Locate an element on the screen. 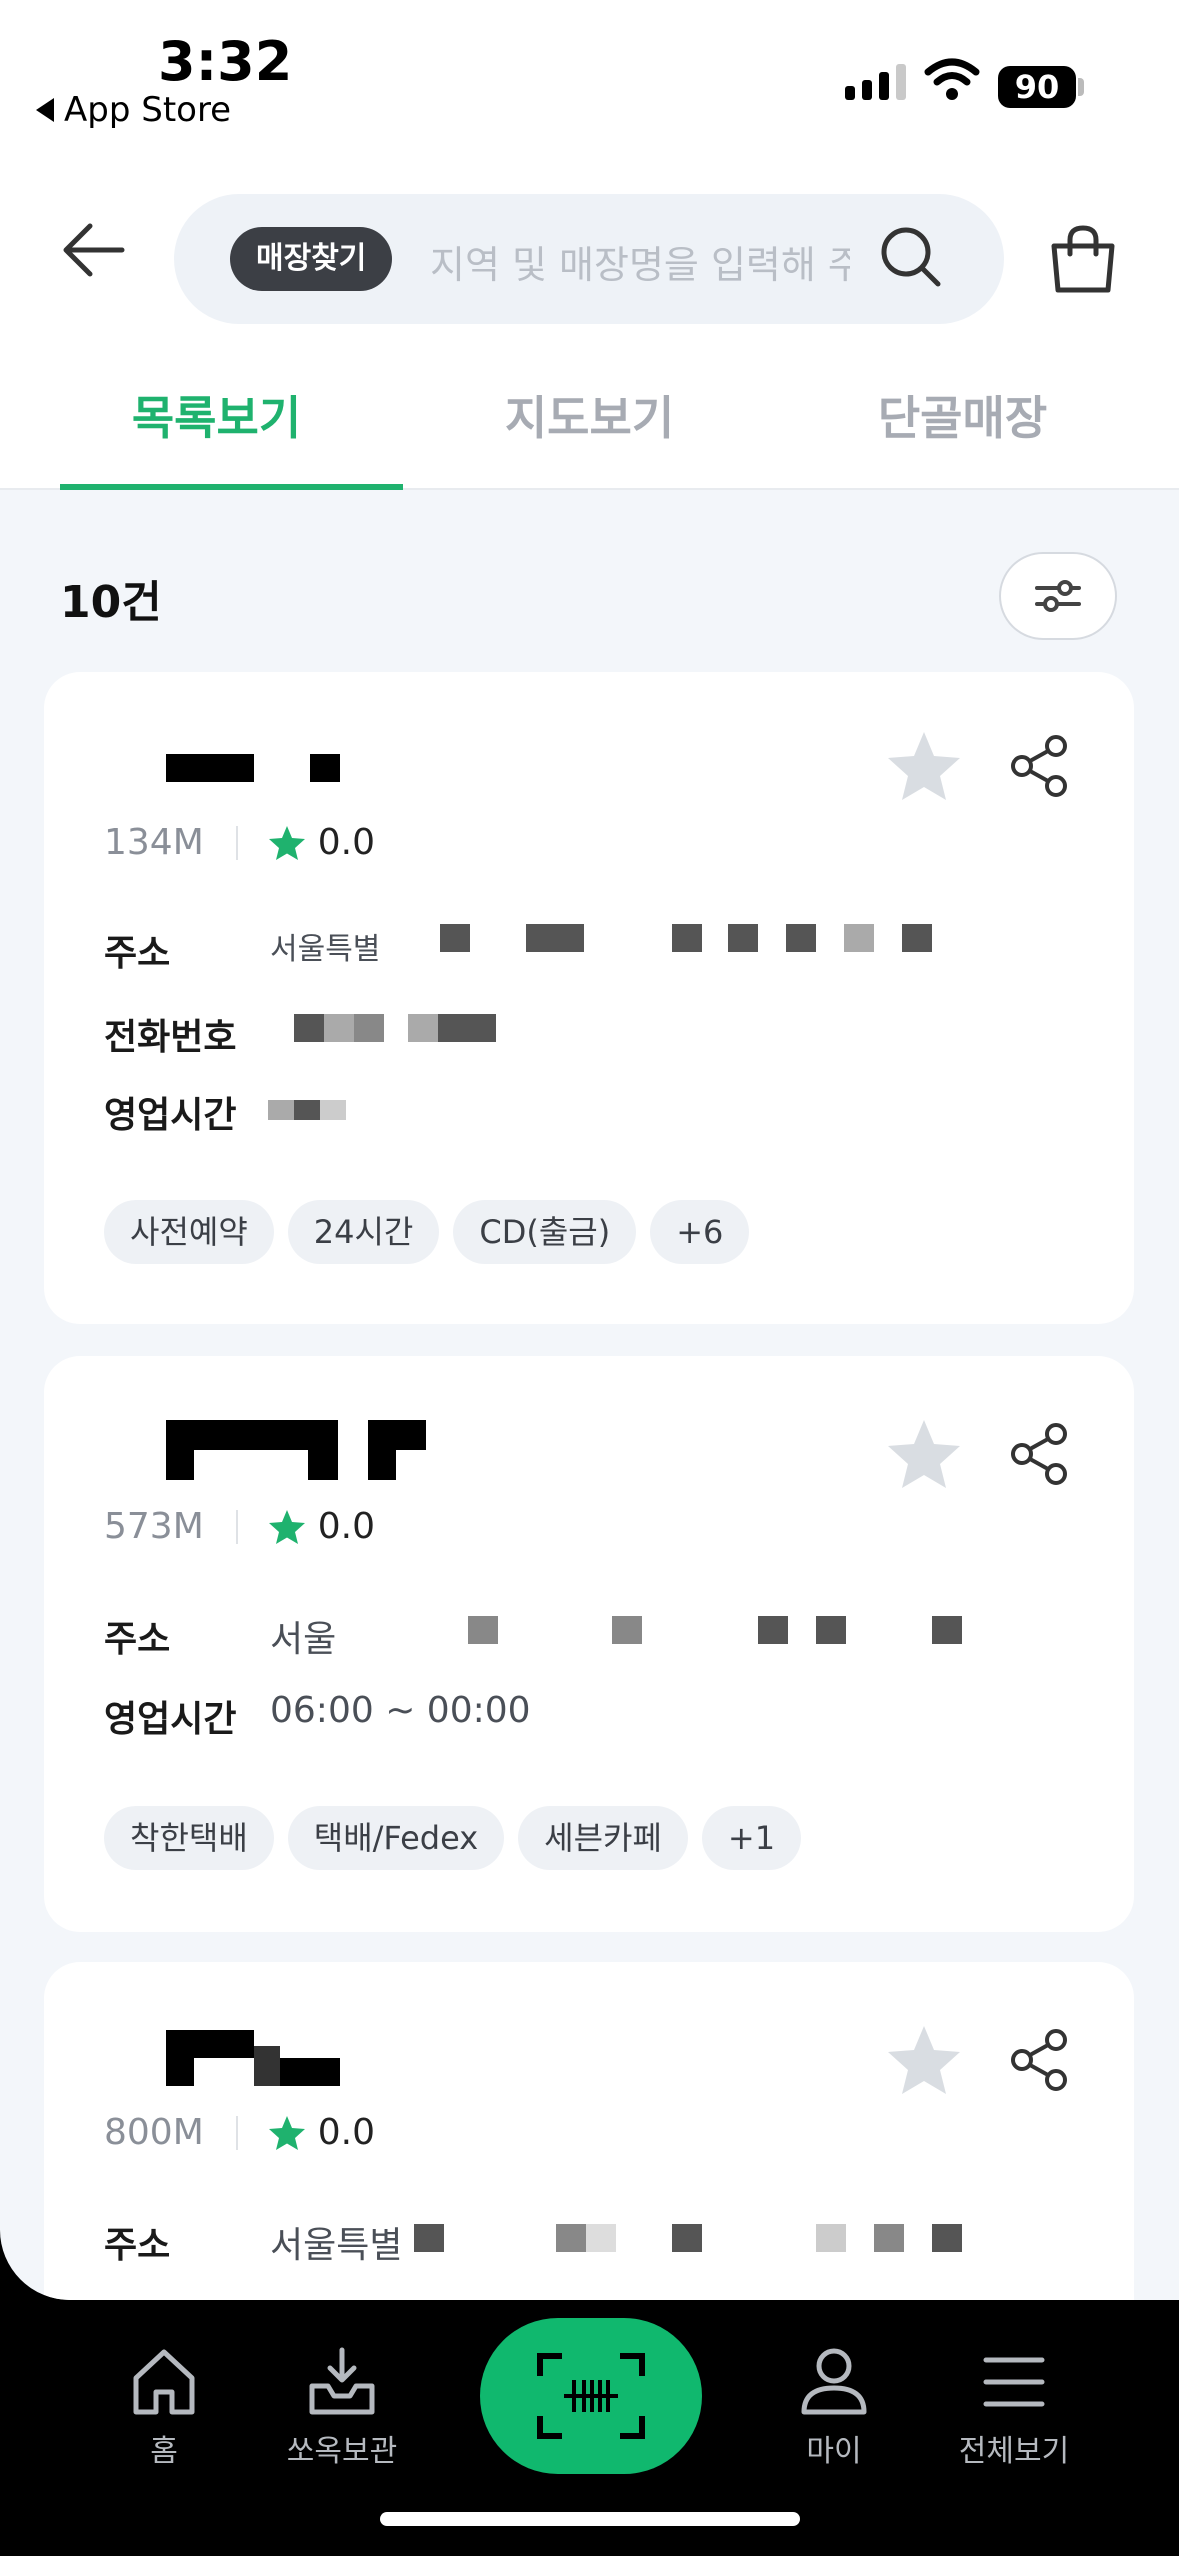 The width and height of the screenshot is (1179, 2556). nav-home: 홈 is located at coordinates (164, 2404).